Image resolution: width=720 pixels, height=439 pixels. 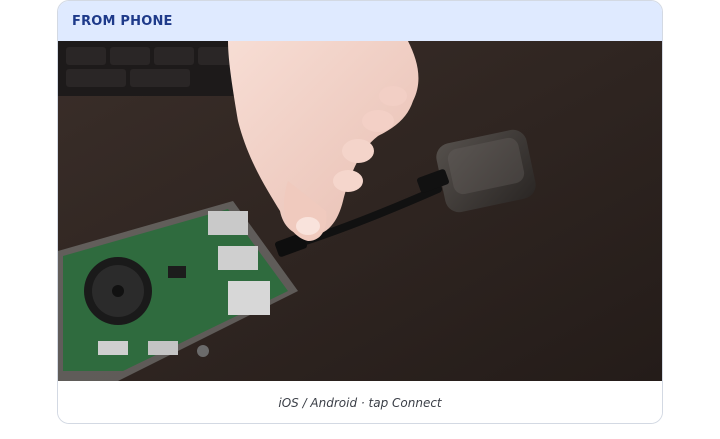 I want to click on card-title: FROM PHONE, so click(x=122, y=21).